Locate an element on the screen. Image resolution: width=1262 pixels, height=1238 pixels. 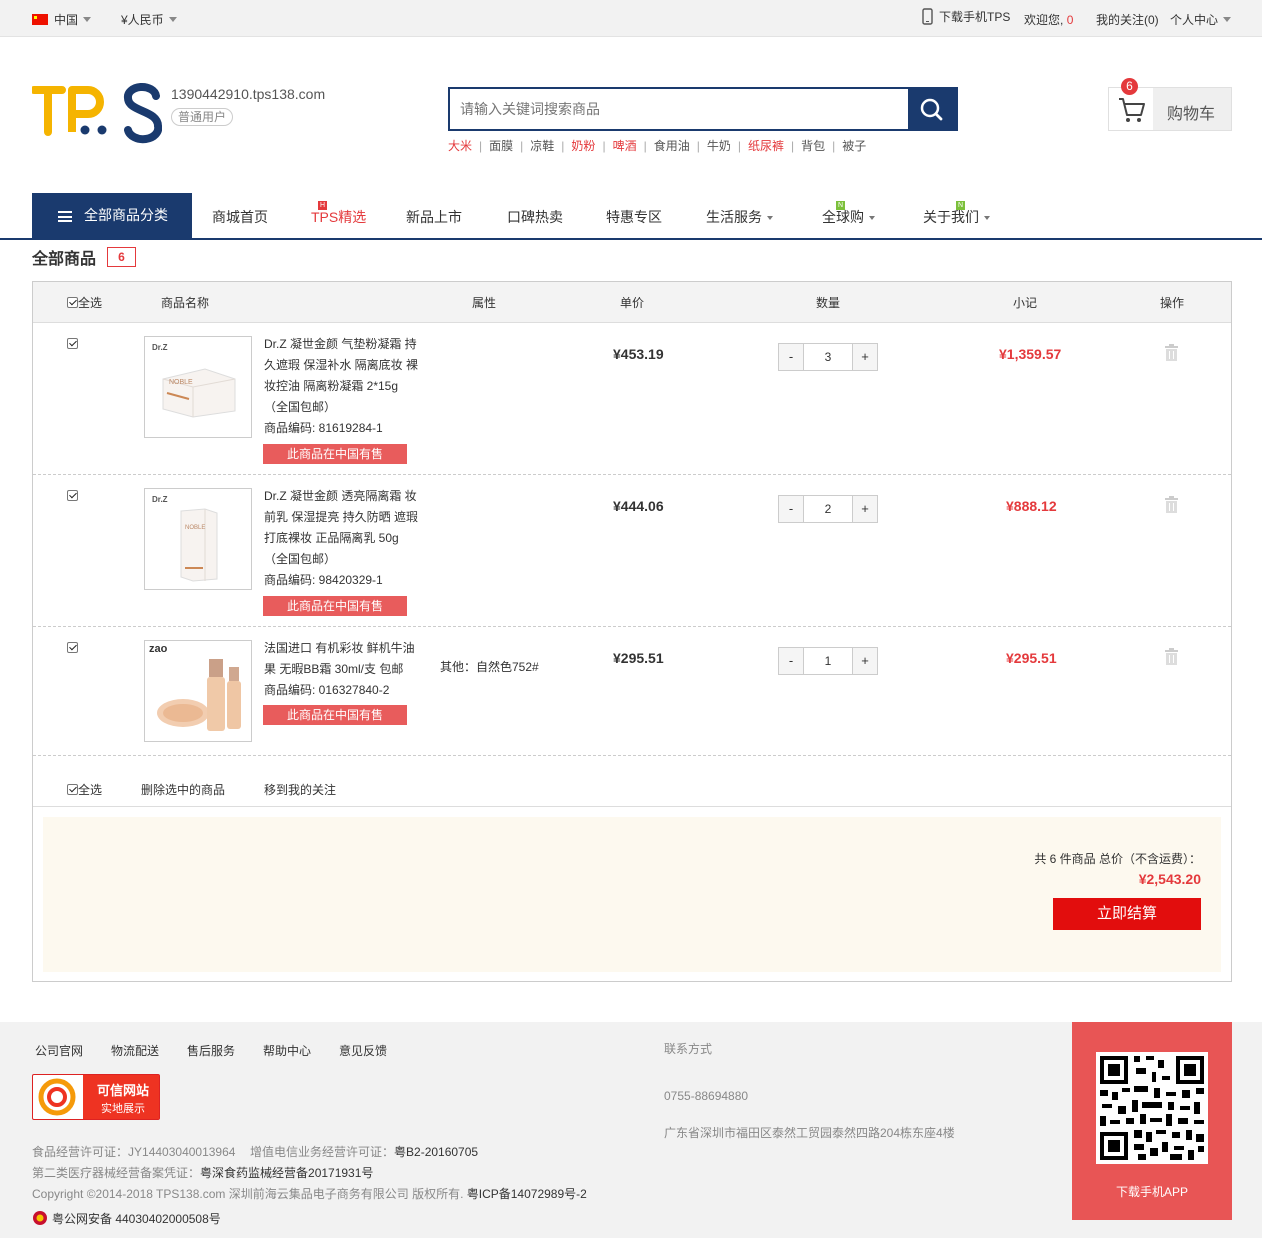
quantity-input: 2 is located at coordinates (828, 509).